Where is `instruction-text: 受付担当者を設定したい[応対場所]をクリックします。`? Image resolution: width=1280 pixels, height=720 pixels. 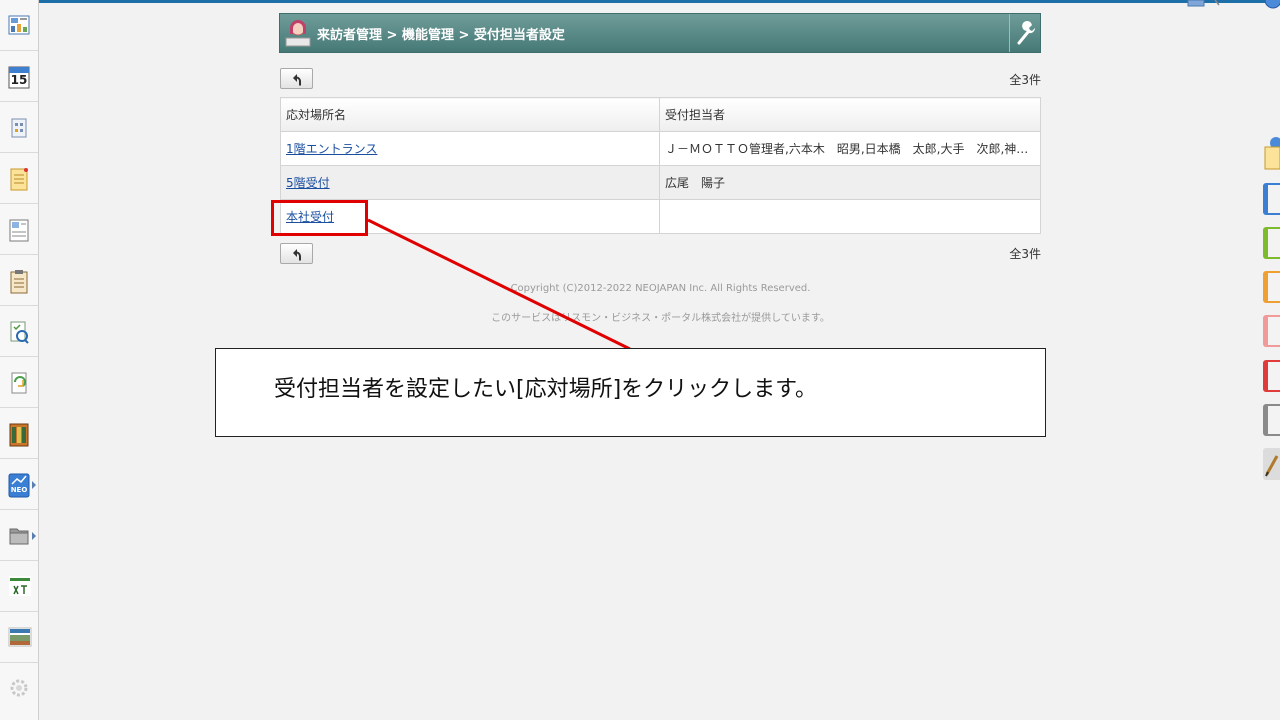
instruction-text: 受付担当者を設定したい[応対場所]をクリックします。 is located at coordinates (545, 389).